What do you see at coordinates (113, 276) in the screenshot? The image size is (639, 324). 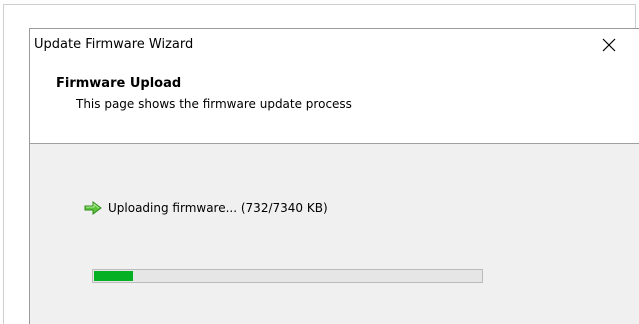 I see `progress-fill` at bounding box center [113, 276].